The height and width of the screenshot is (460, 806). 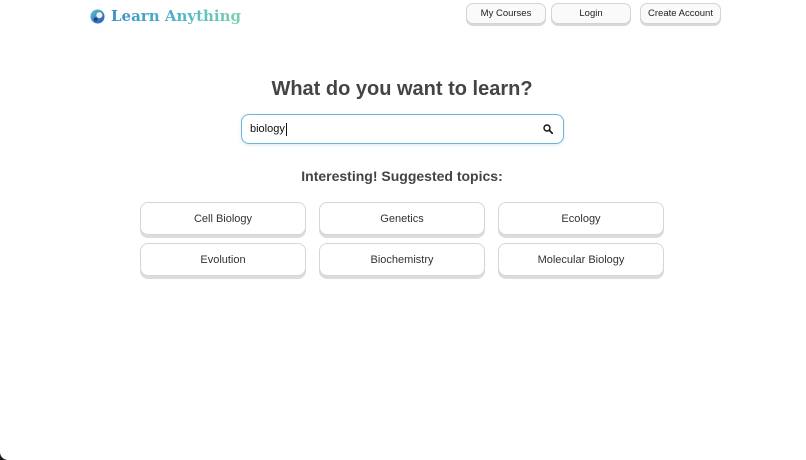 What do you see at coordinates (402, 89) in the screenshot?
I see `page-headline: What do you want to learn?` at bounding box center [402, 89].